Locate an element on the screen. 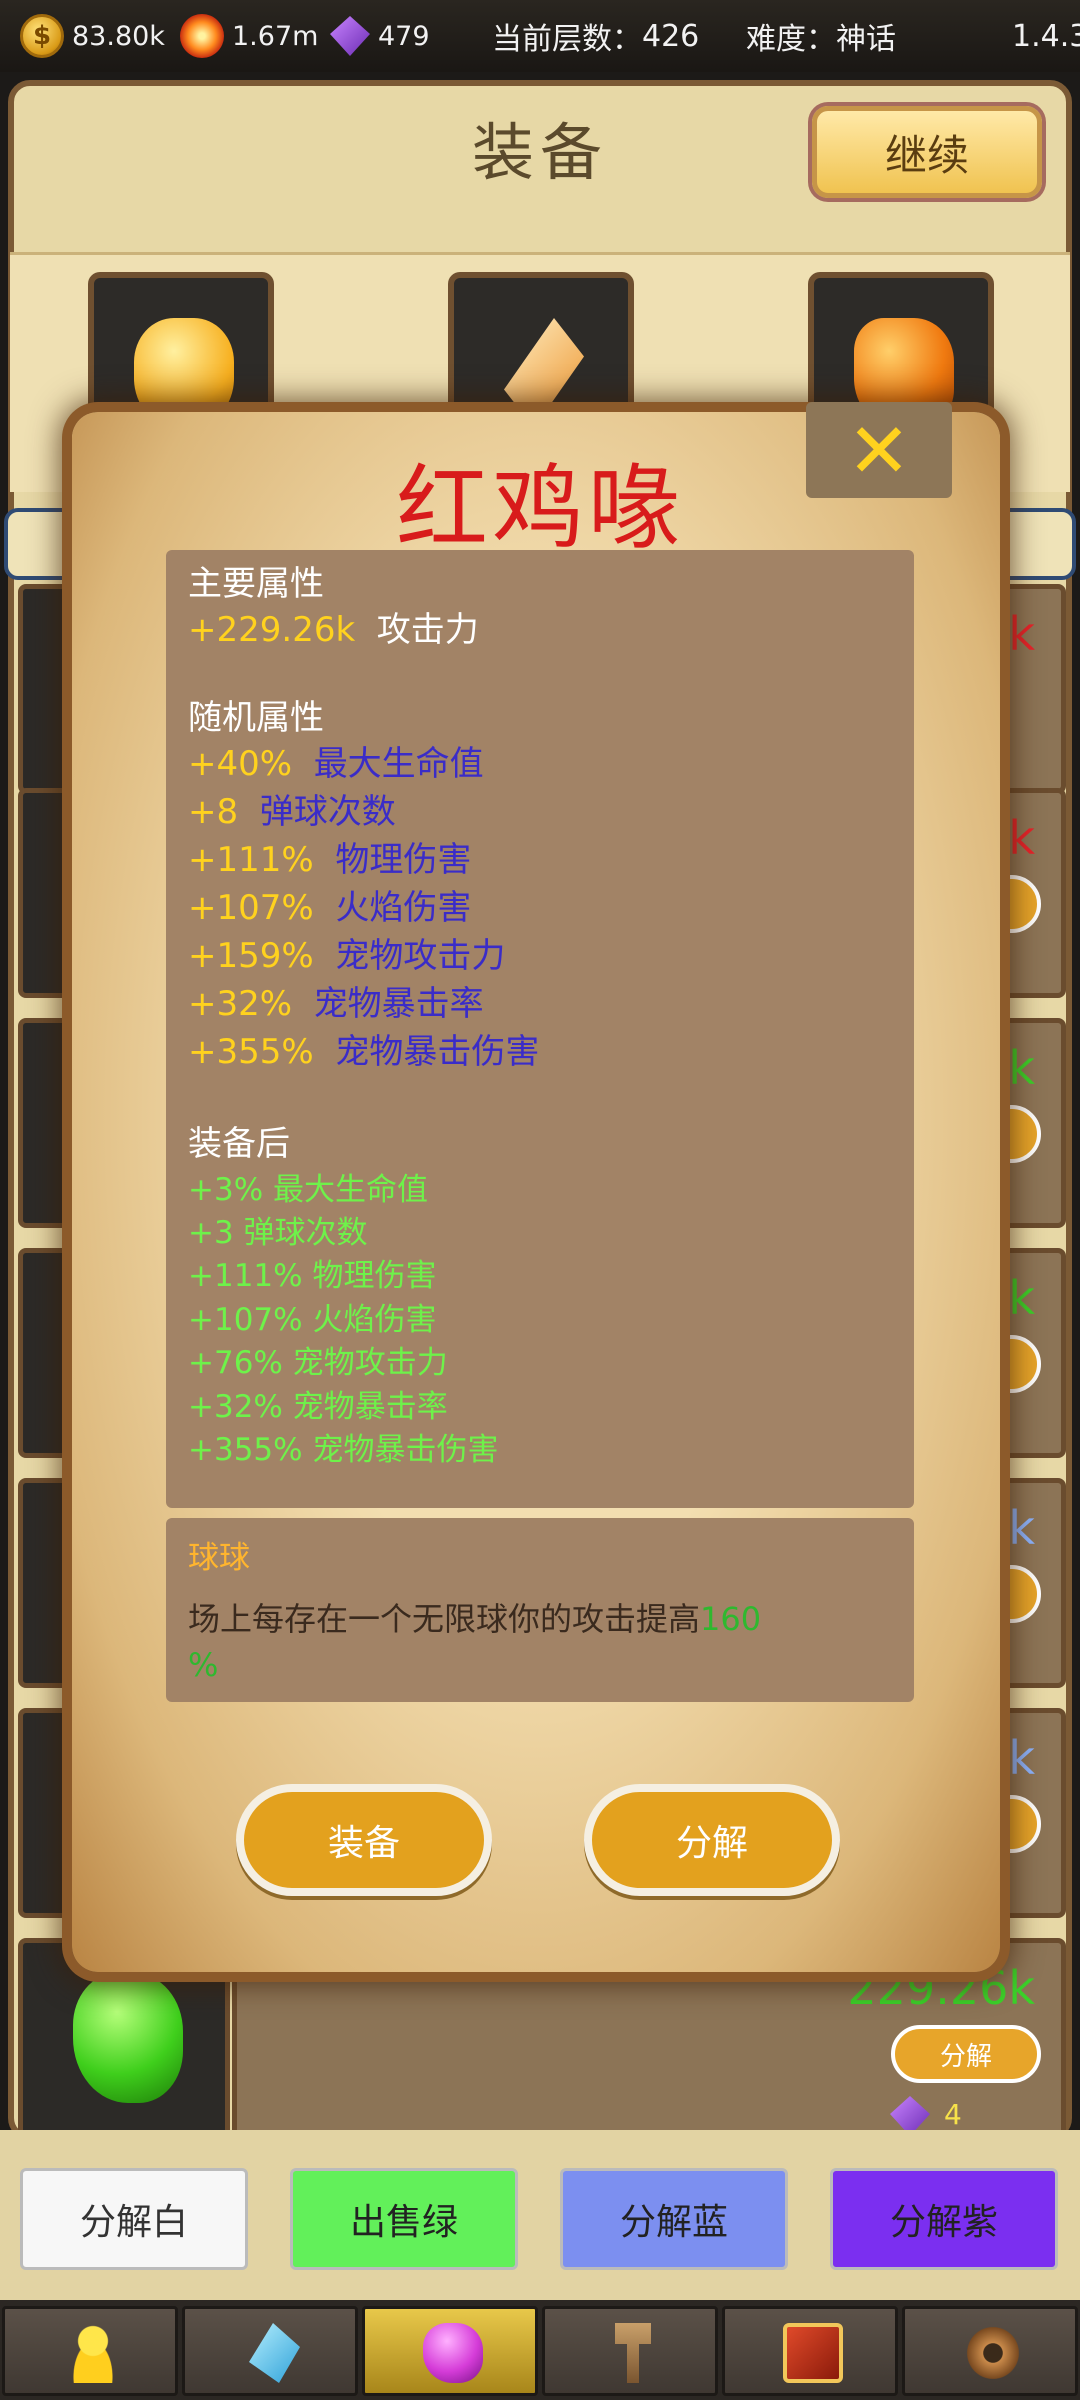 The width and height of the screenshot is (1080, 2400). main-attr-line: +229.26k 攻击力 is located at coordinates (333, 626).